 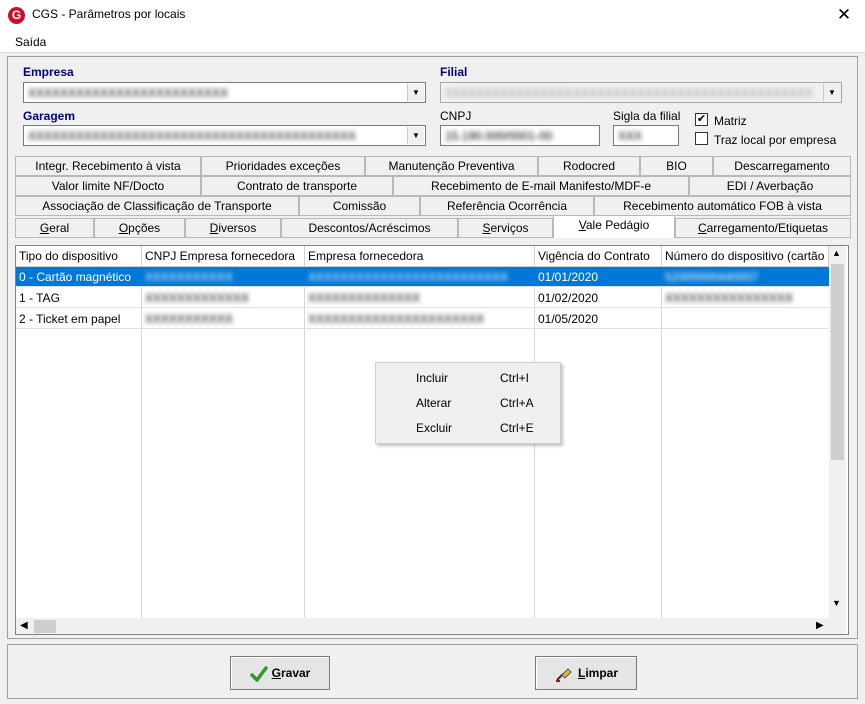 I want to click on scroll-down-icon: ▼, so click(x=836, y=603).